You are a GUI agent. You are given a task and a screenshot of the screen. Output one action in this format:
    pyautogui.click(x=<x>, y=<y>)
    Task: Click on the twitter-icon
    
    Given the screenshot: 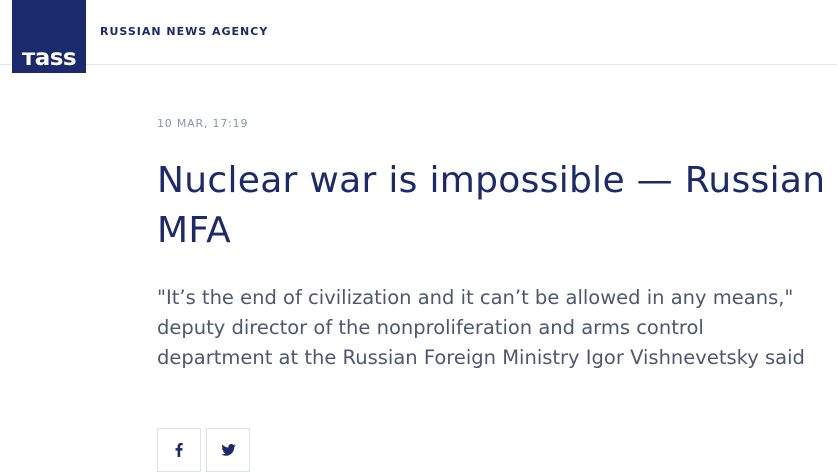 What is the action you would take?
    pyautogui.click(x=228, y=450)
    